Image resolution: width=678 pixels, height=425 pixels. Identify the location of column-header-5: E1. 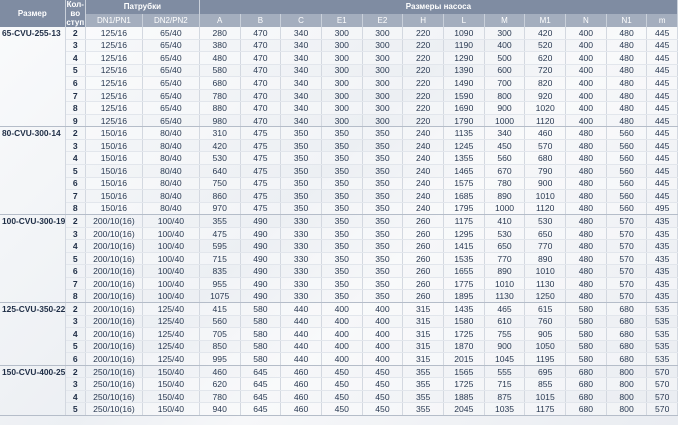
(342, 20).